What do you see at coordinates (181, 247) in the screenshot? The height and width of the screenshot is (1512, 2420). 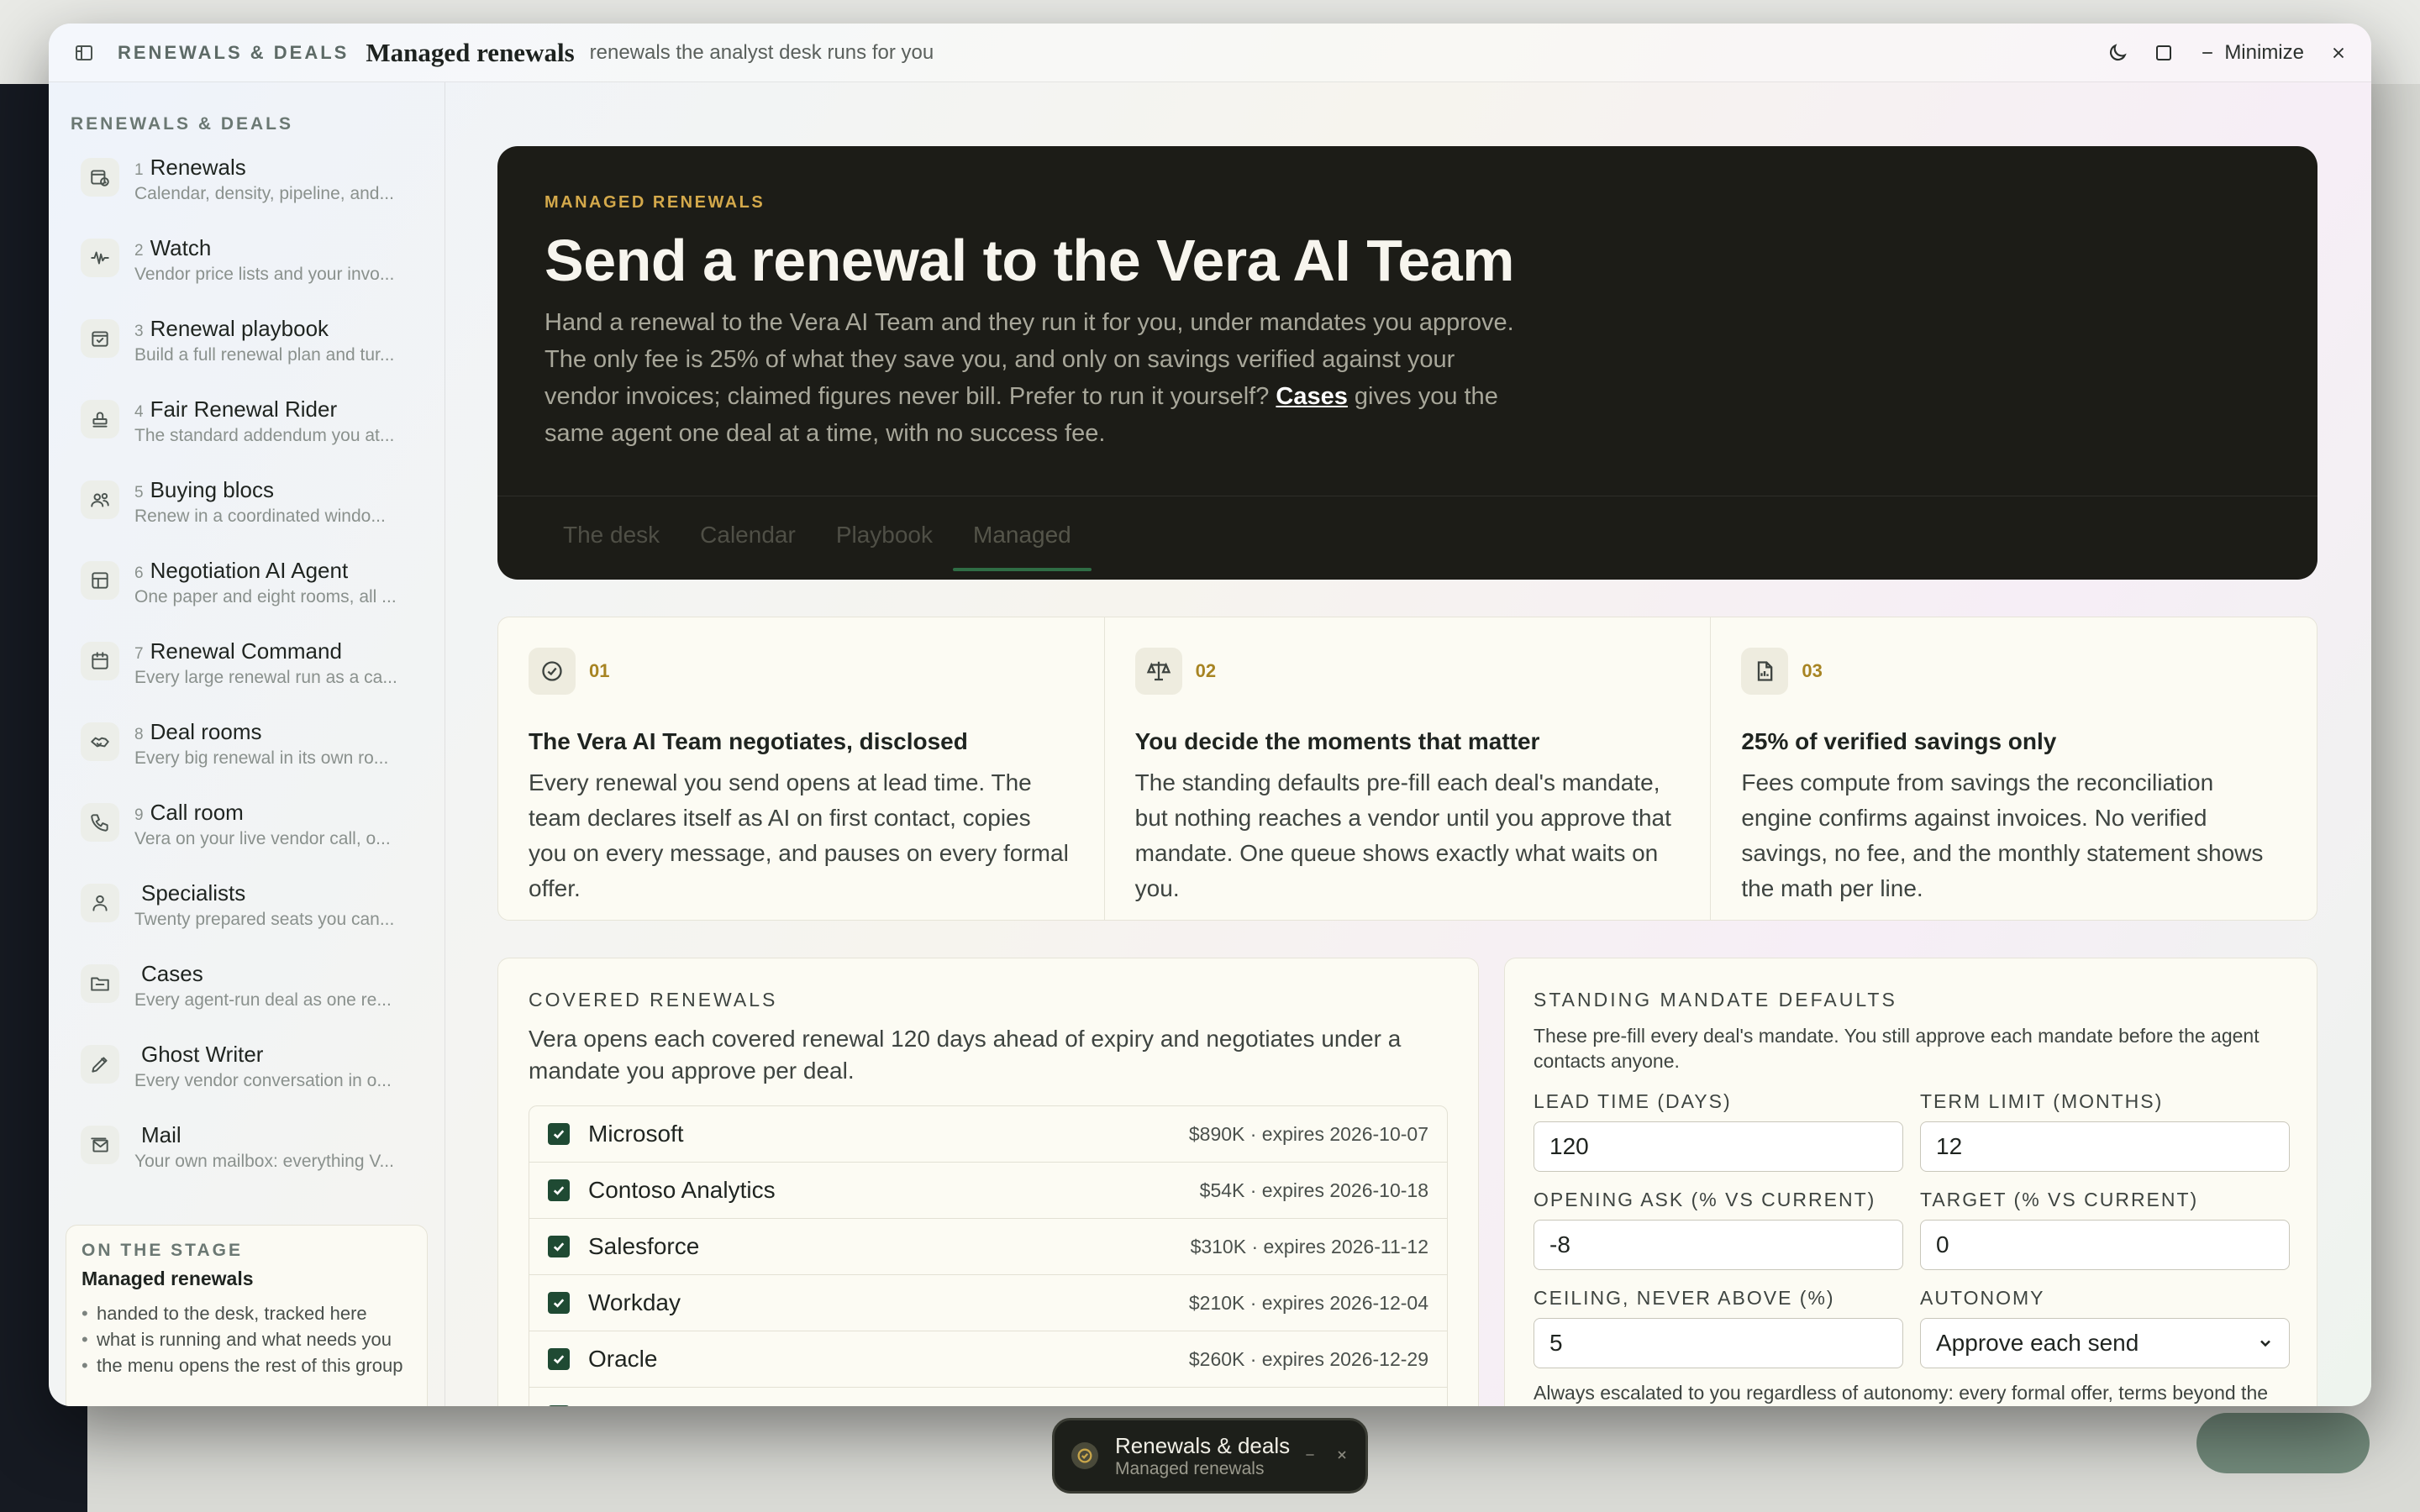 I see `sidebar-item-label: Watch` at bounding box center [181, 247].